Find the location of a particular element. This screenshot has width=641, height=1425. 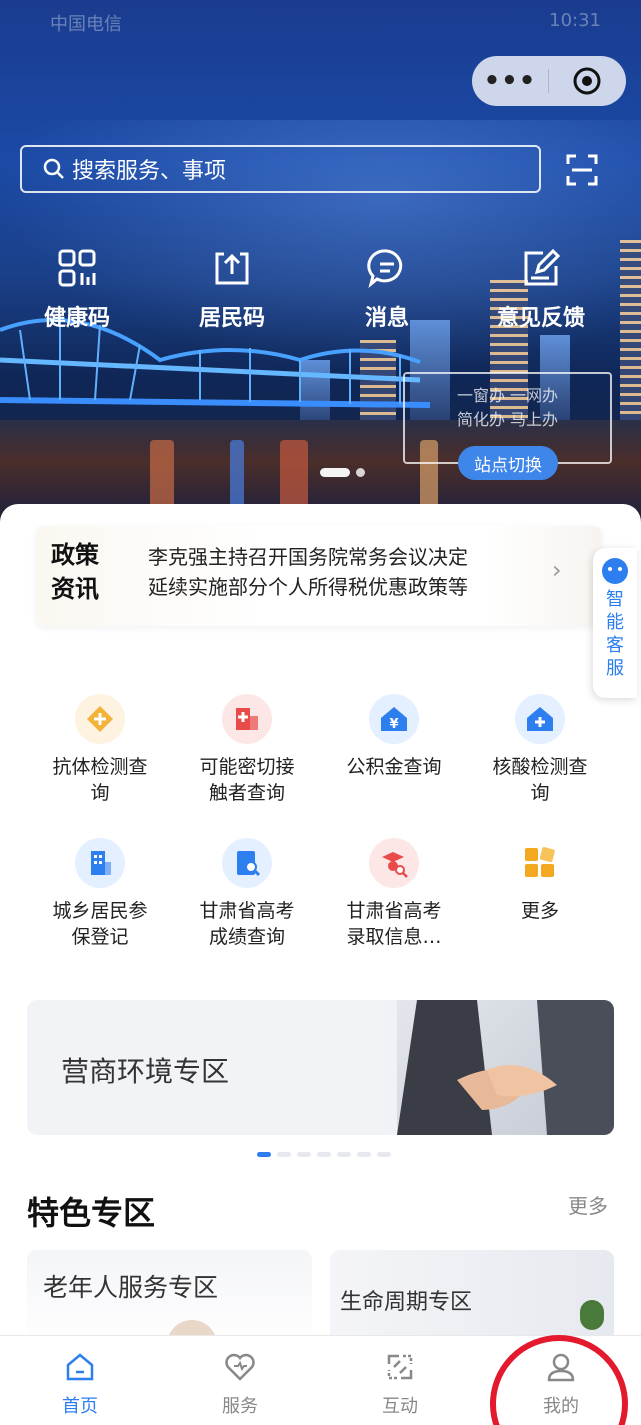

quick-action-feedback: 意见反馈 is located at coordinates (541, 286).